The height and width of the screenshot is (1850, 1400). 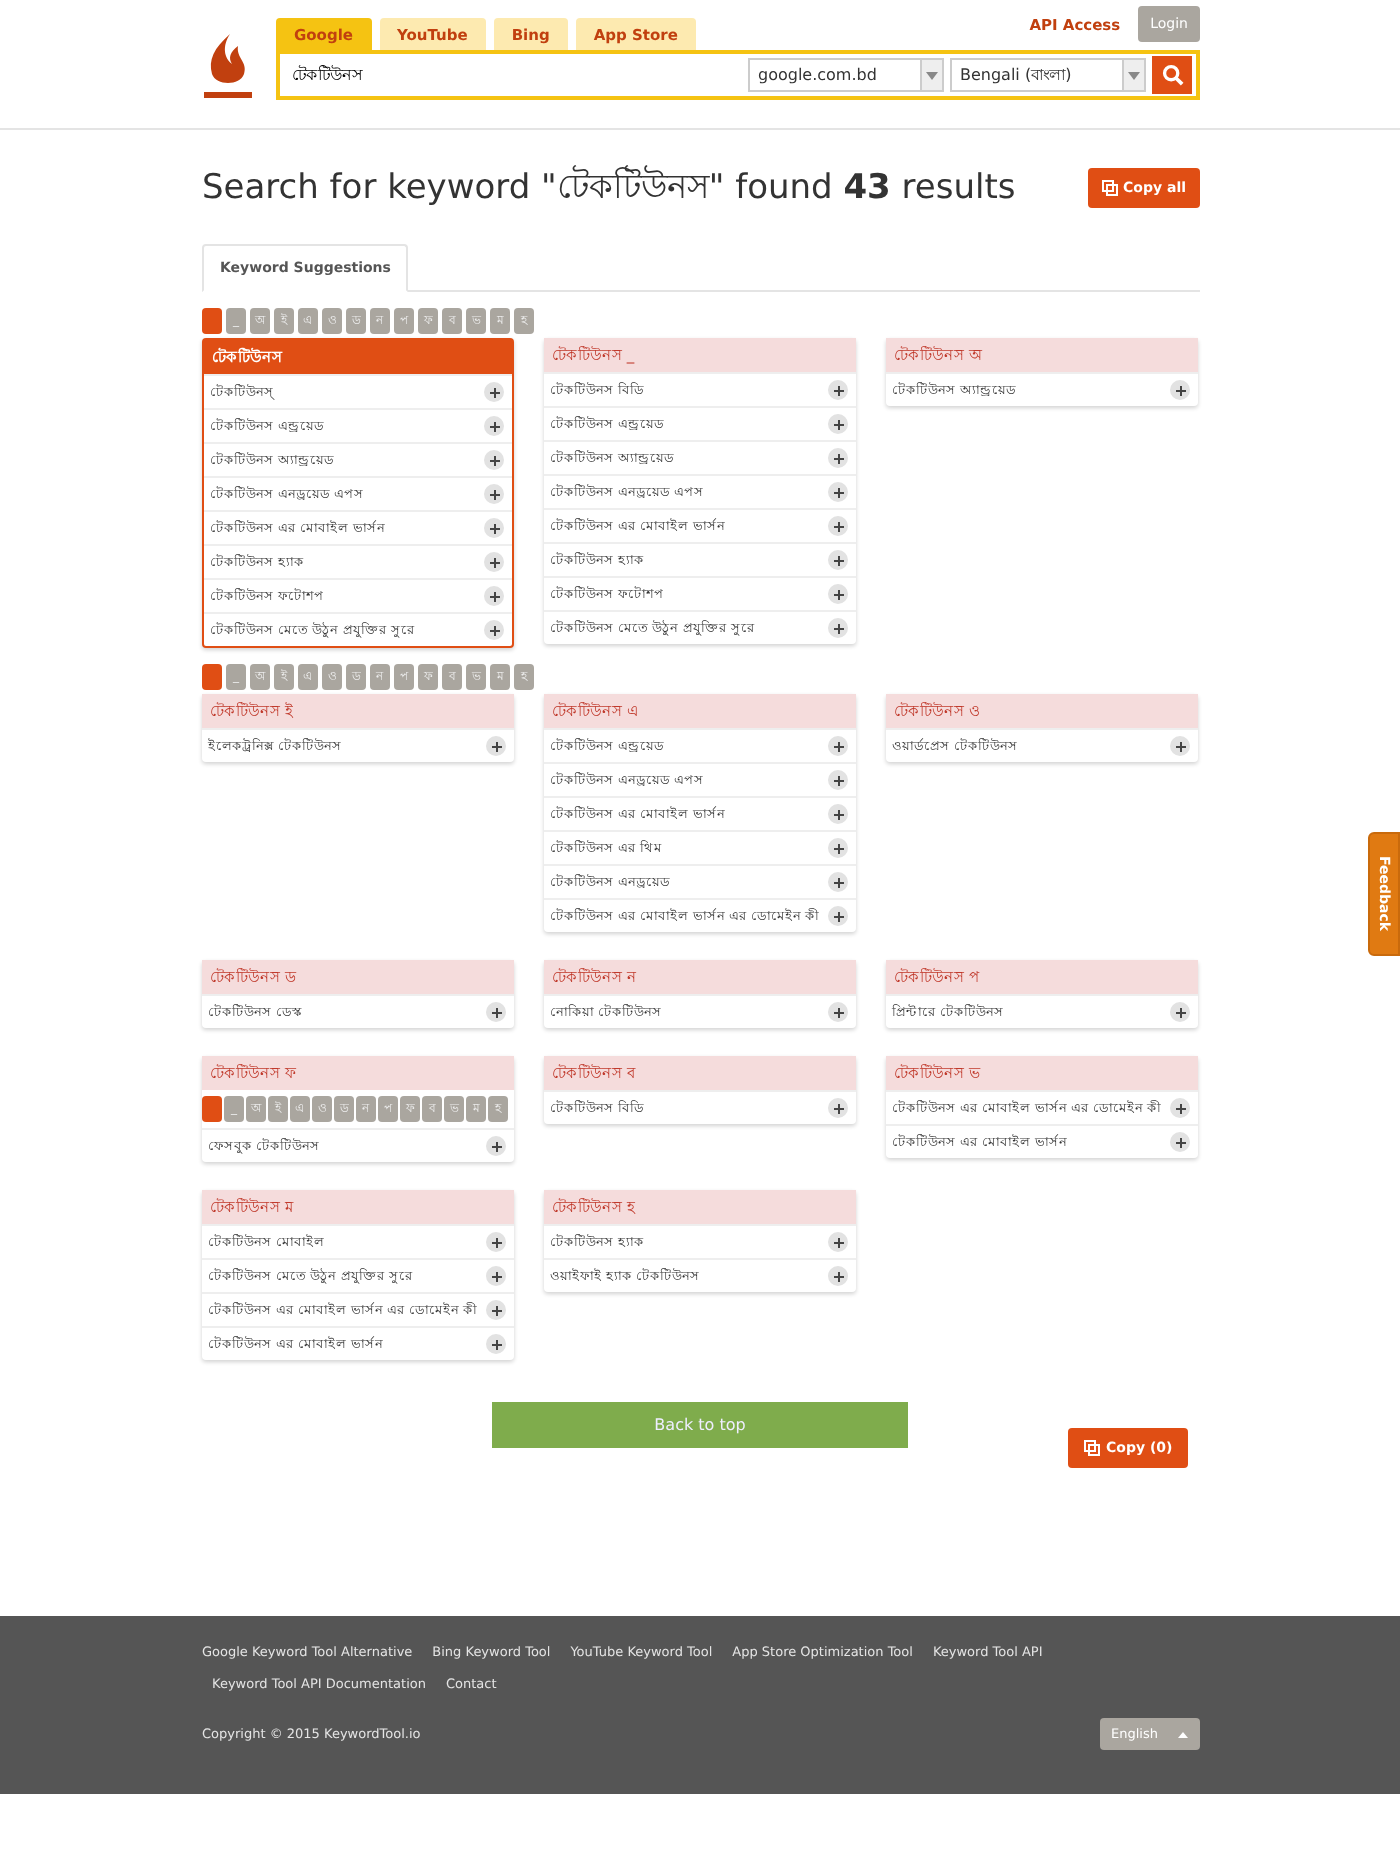 I want to click on results-heading: Search for keyword "টেকটিউনস" found 43 results, so click(x=609, y=187).